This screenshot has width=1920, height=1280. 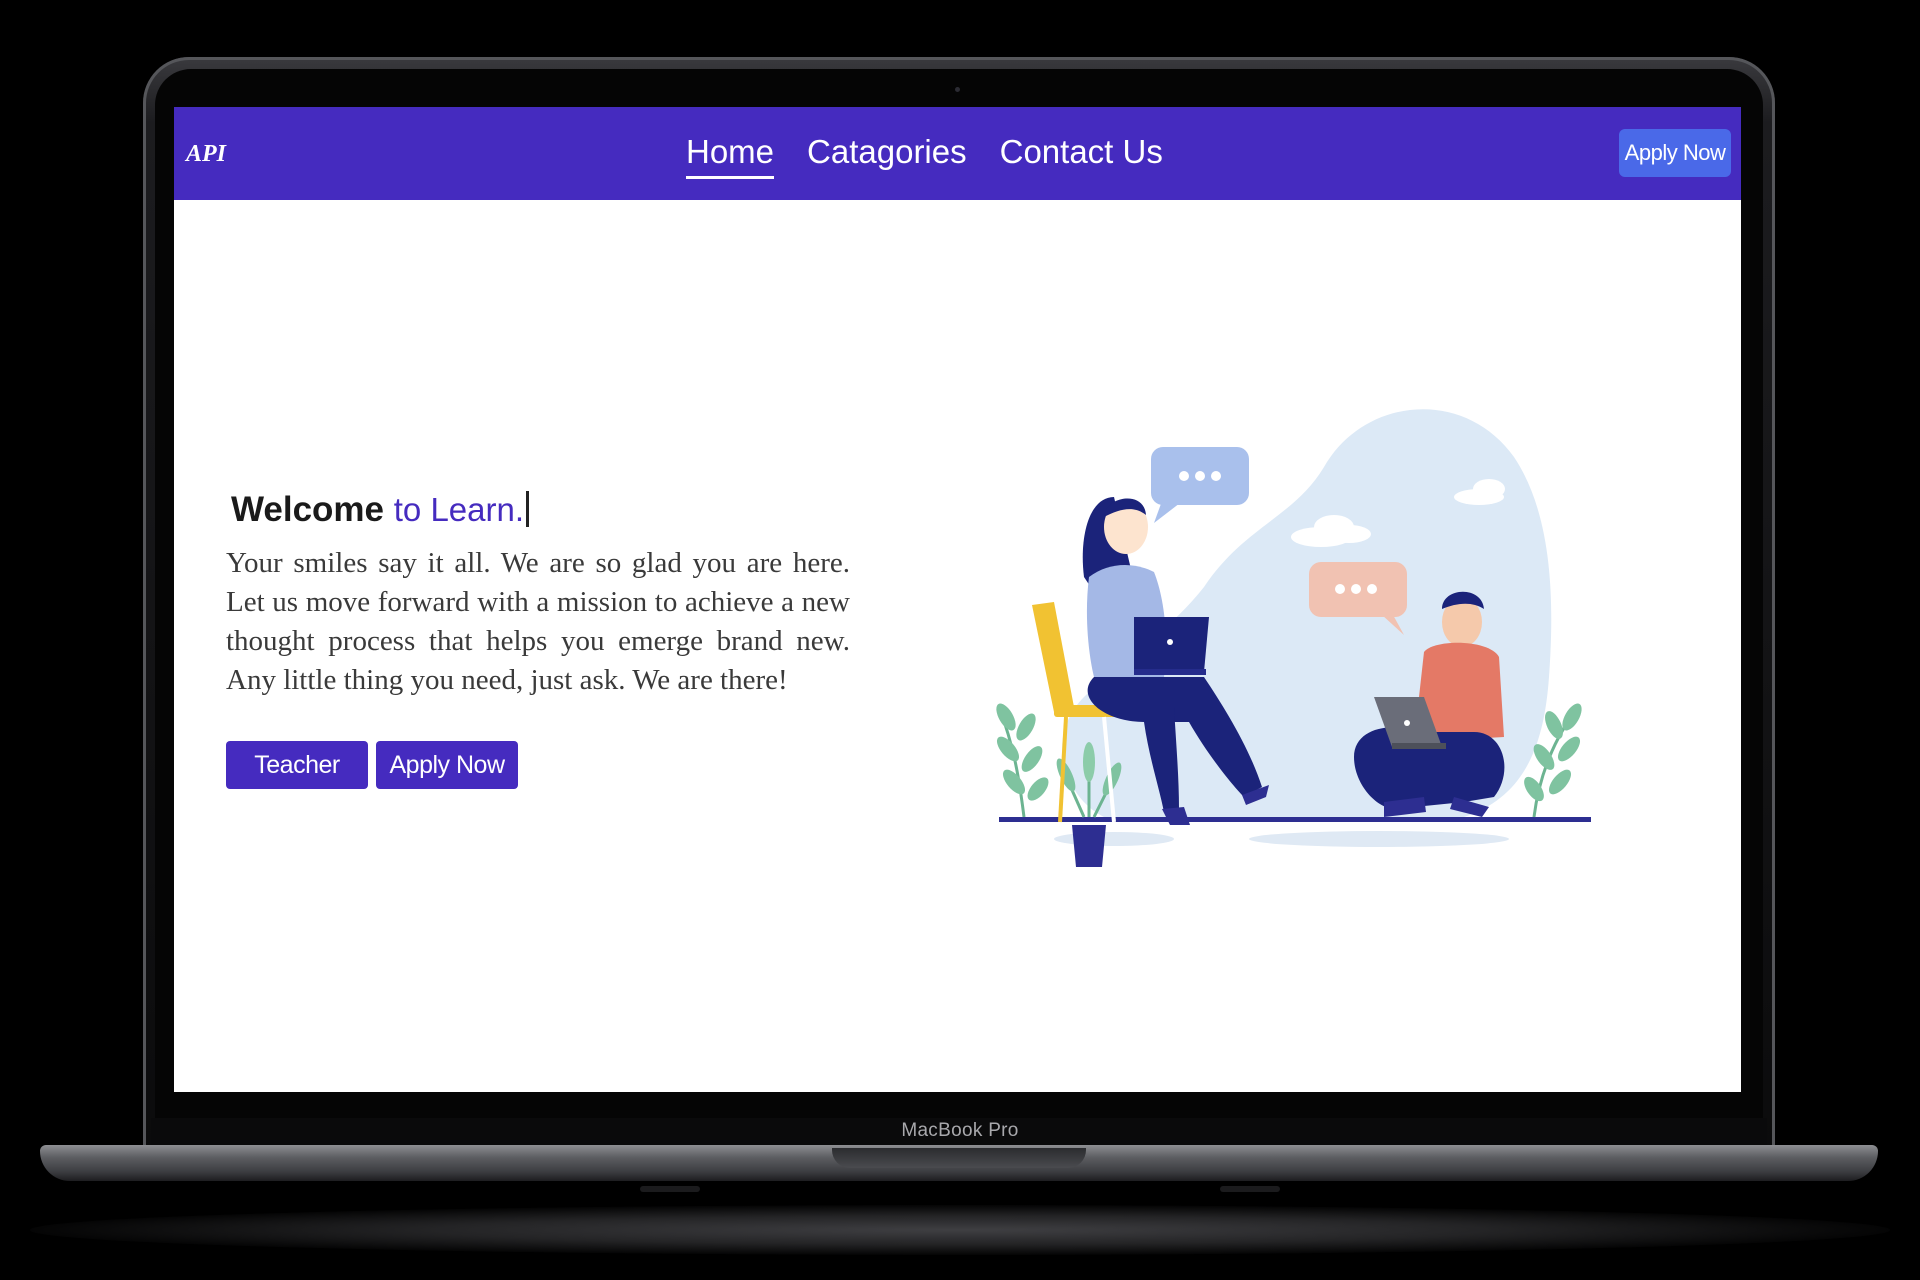 I want to click on hero-title: Welcome to Learn., so click(x=380, y=510).